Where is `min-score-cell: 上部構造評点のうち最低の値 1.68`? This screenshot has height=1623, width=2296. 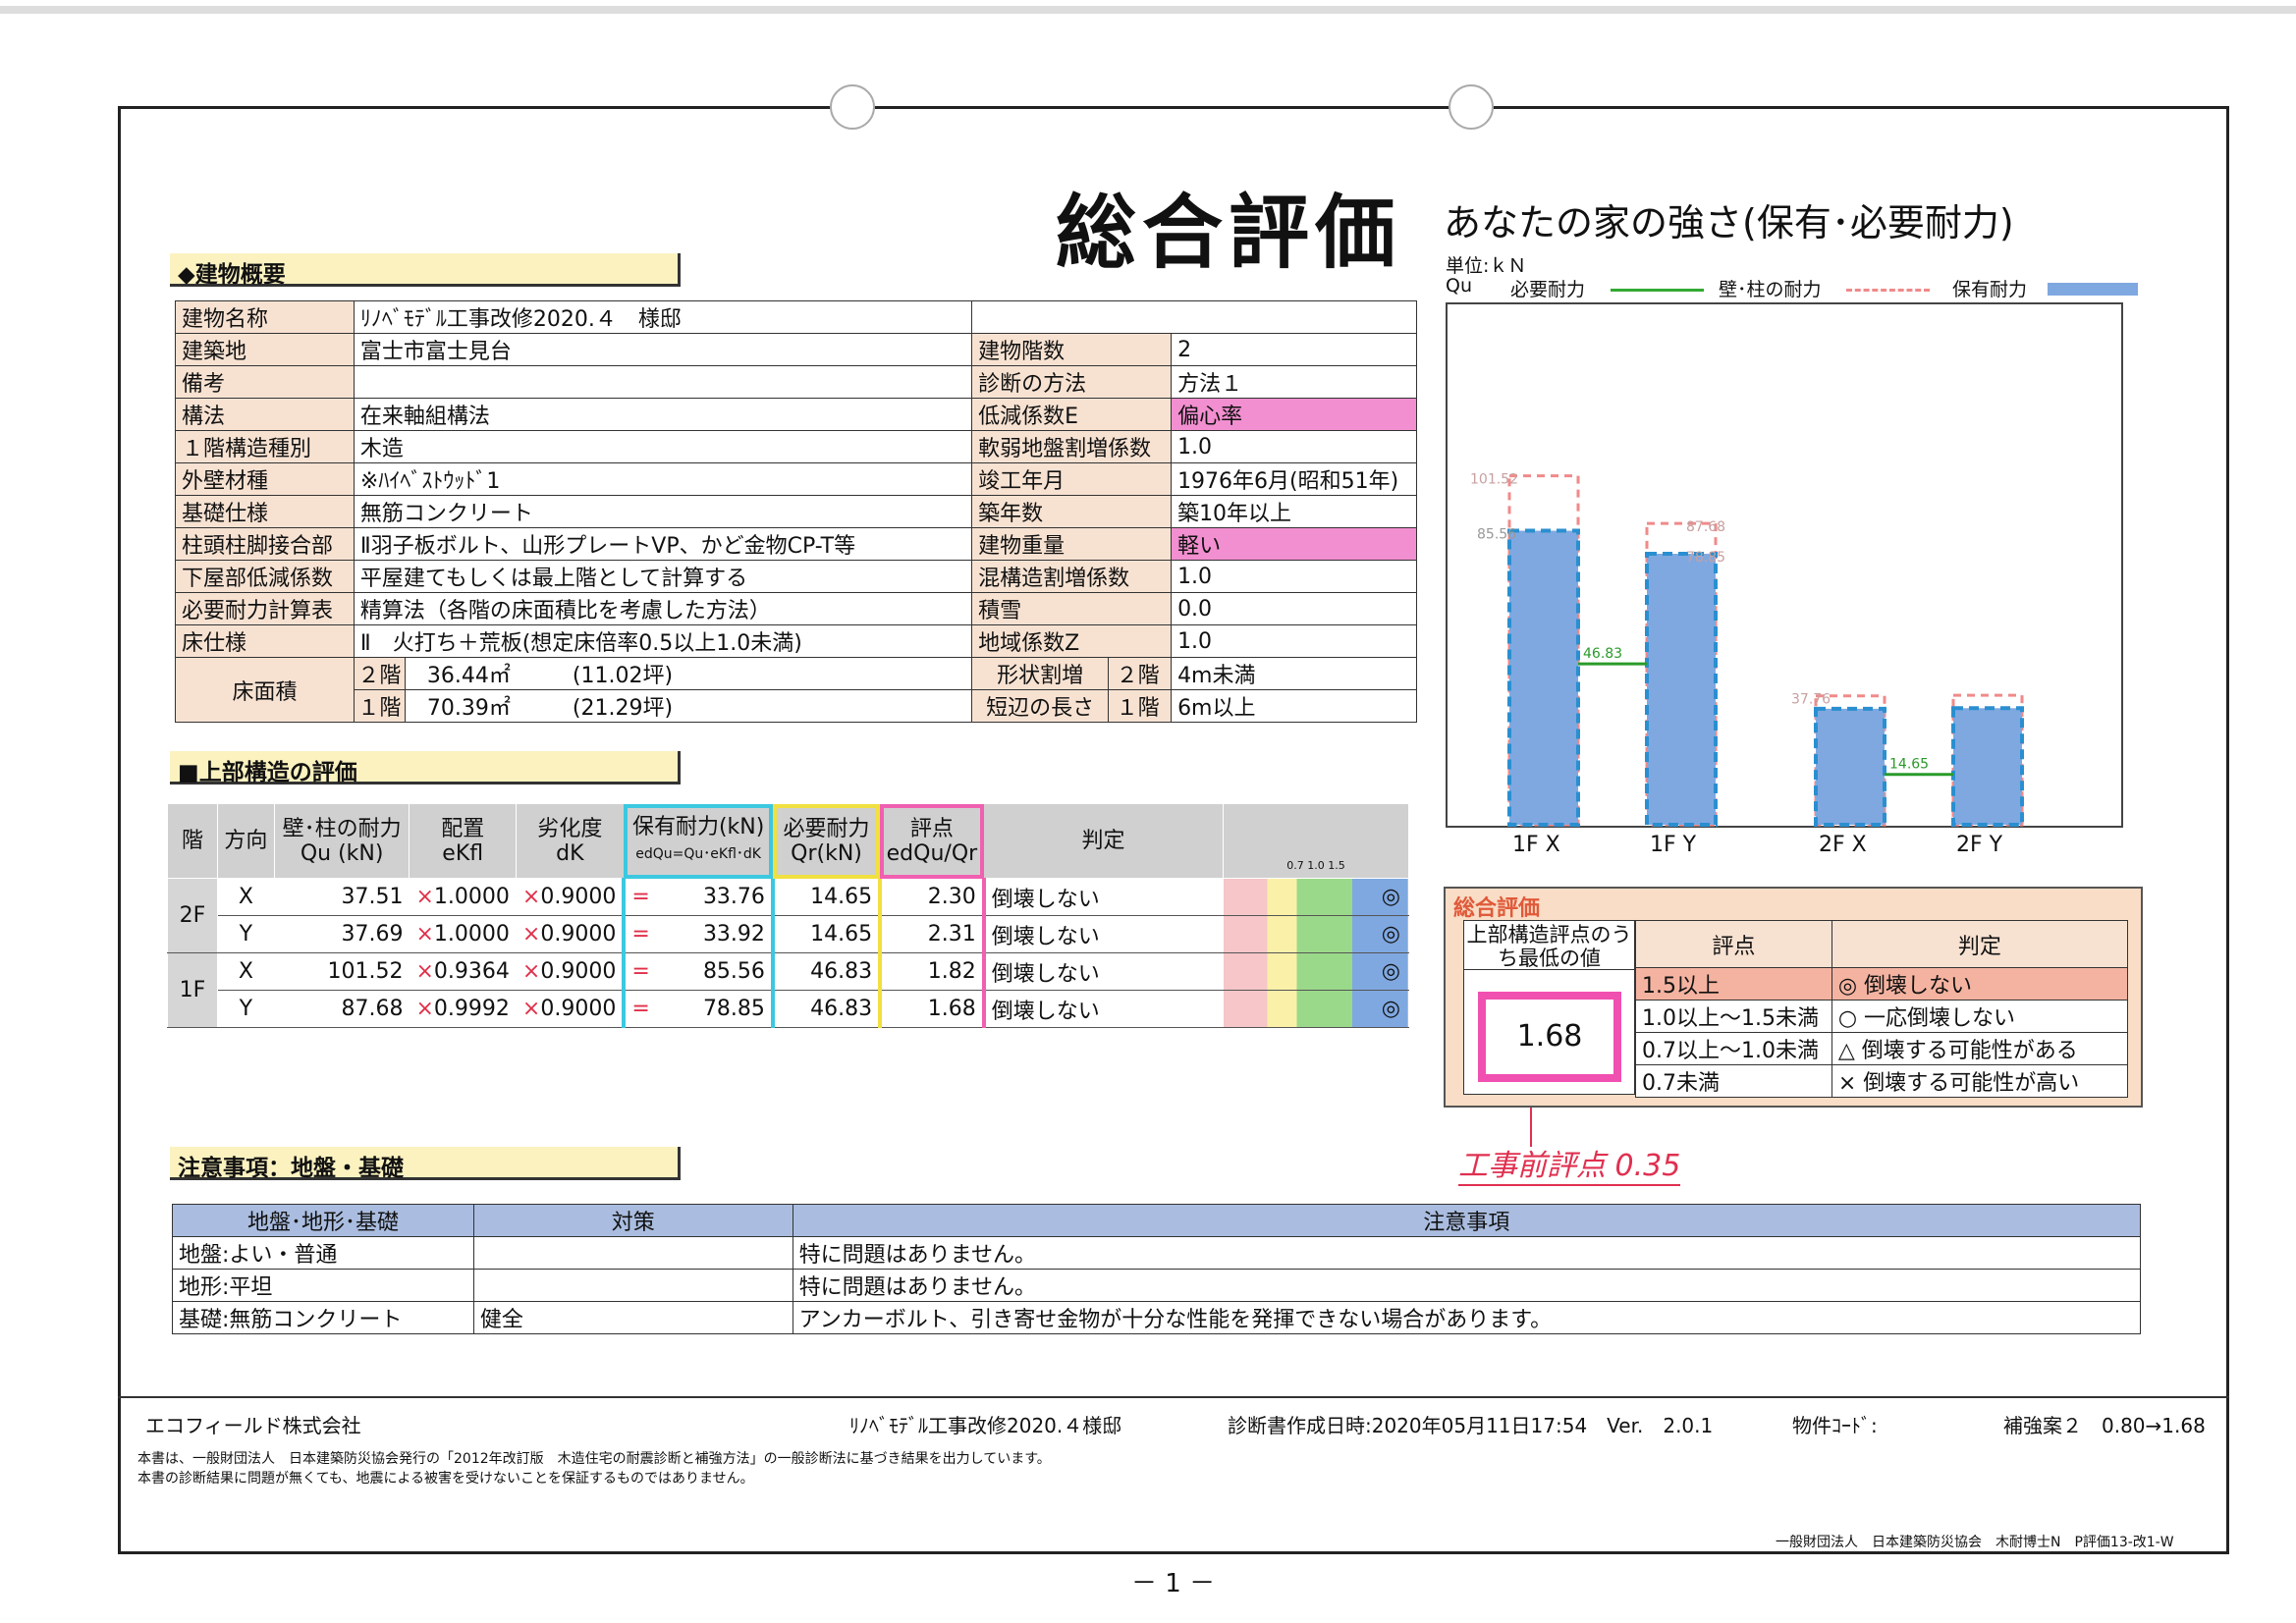 min-score-cell: 上部構造評点のうち最低の値 1.68 is located at coordinates (1549, 1007).